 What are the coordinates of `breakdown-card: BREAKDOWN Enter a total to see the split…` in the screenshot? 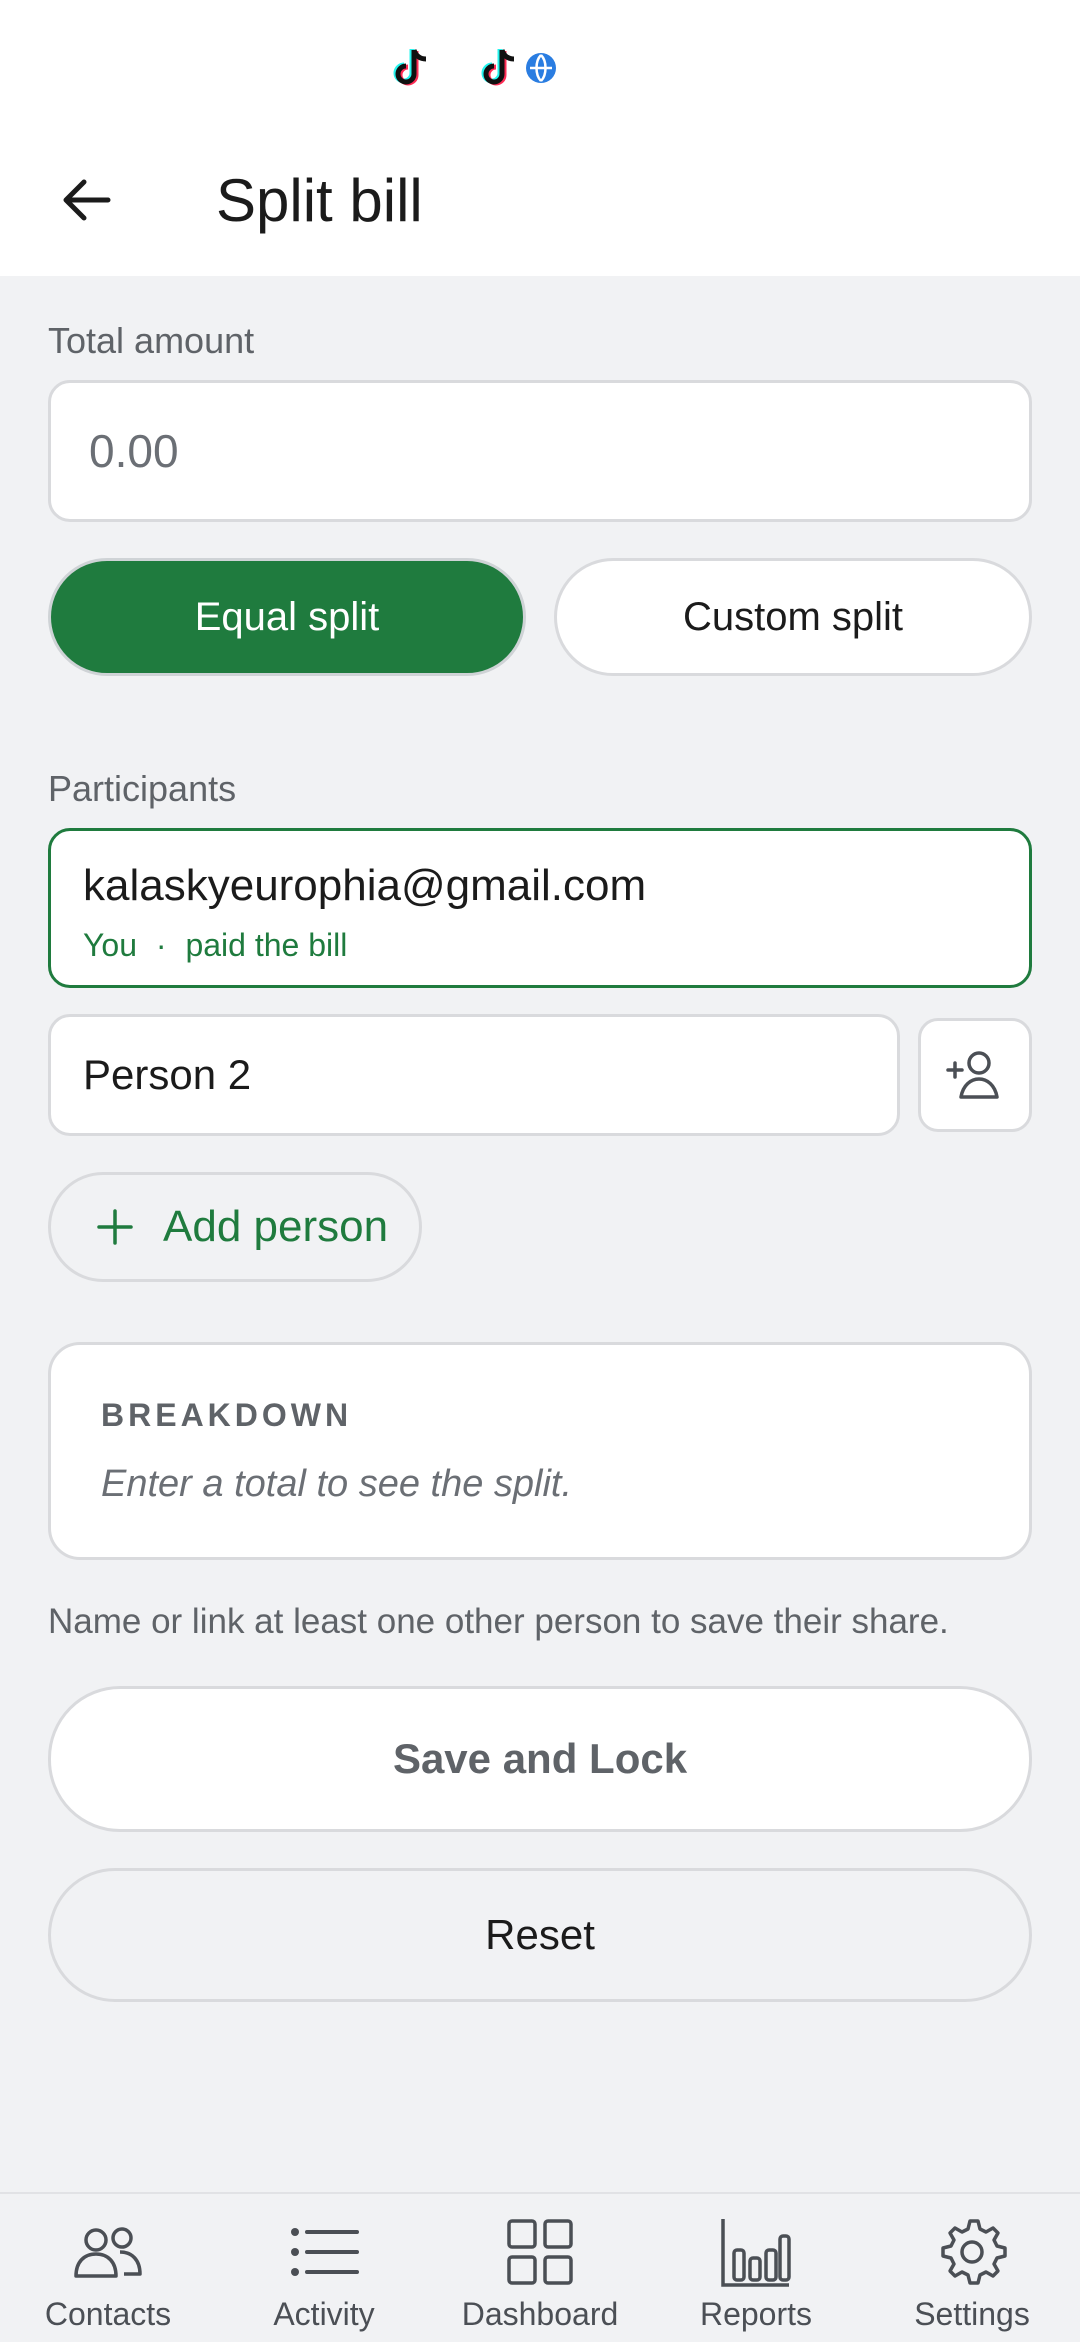 It's located at (540, 1451).